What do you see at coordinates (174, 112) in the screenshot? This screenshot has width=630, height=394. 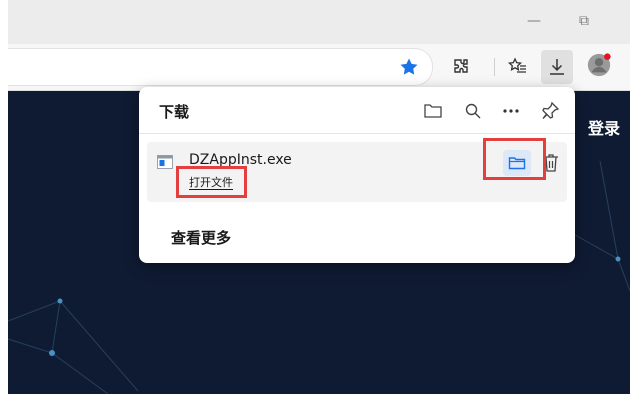 I see `downloads-title: 下载` at bounding box center [174, 112].